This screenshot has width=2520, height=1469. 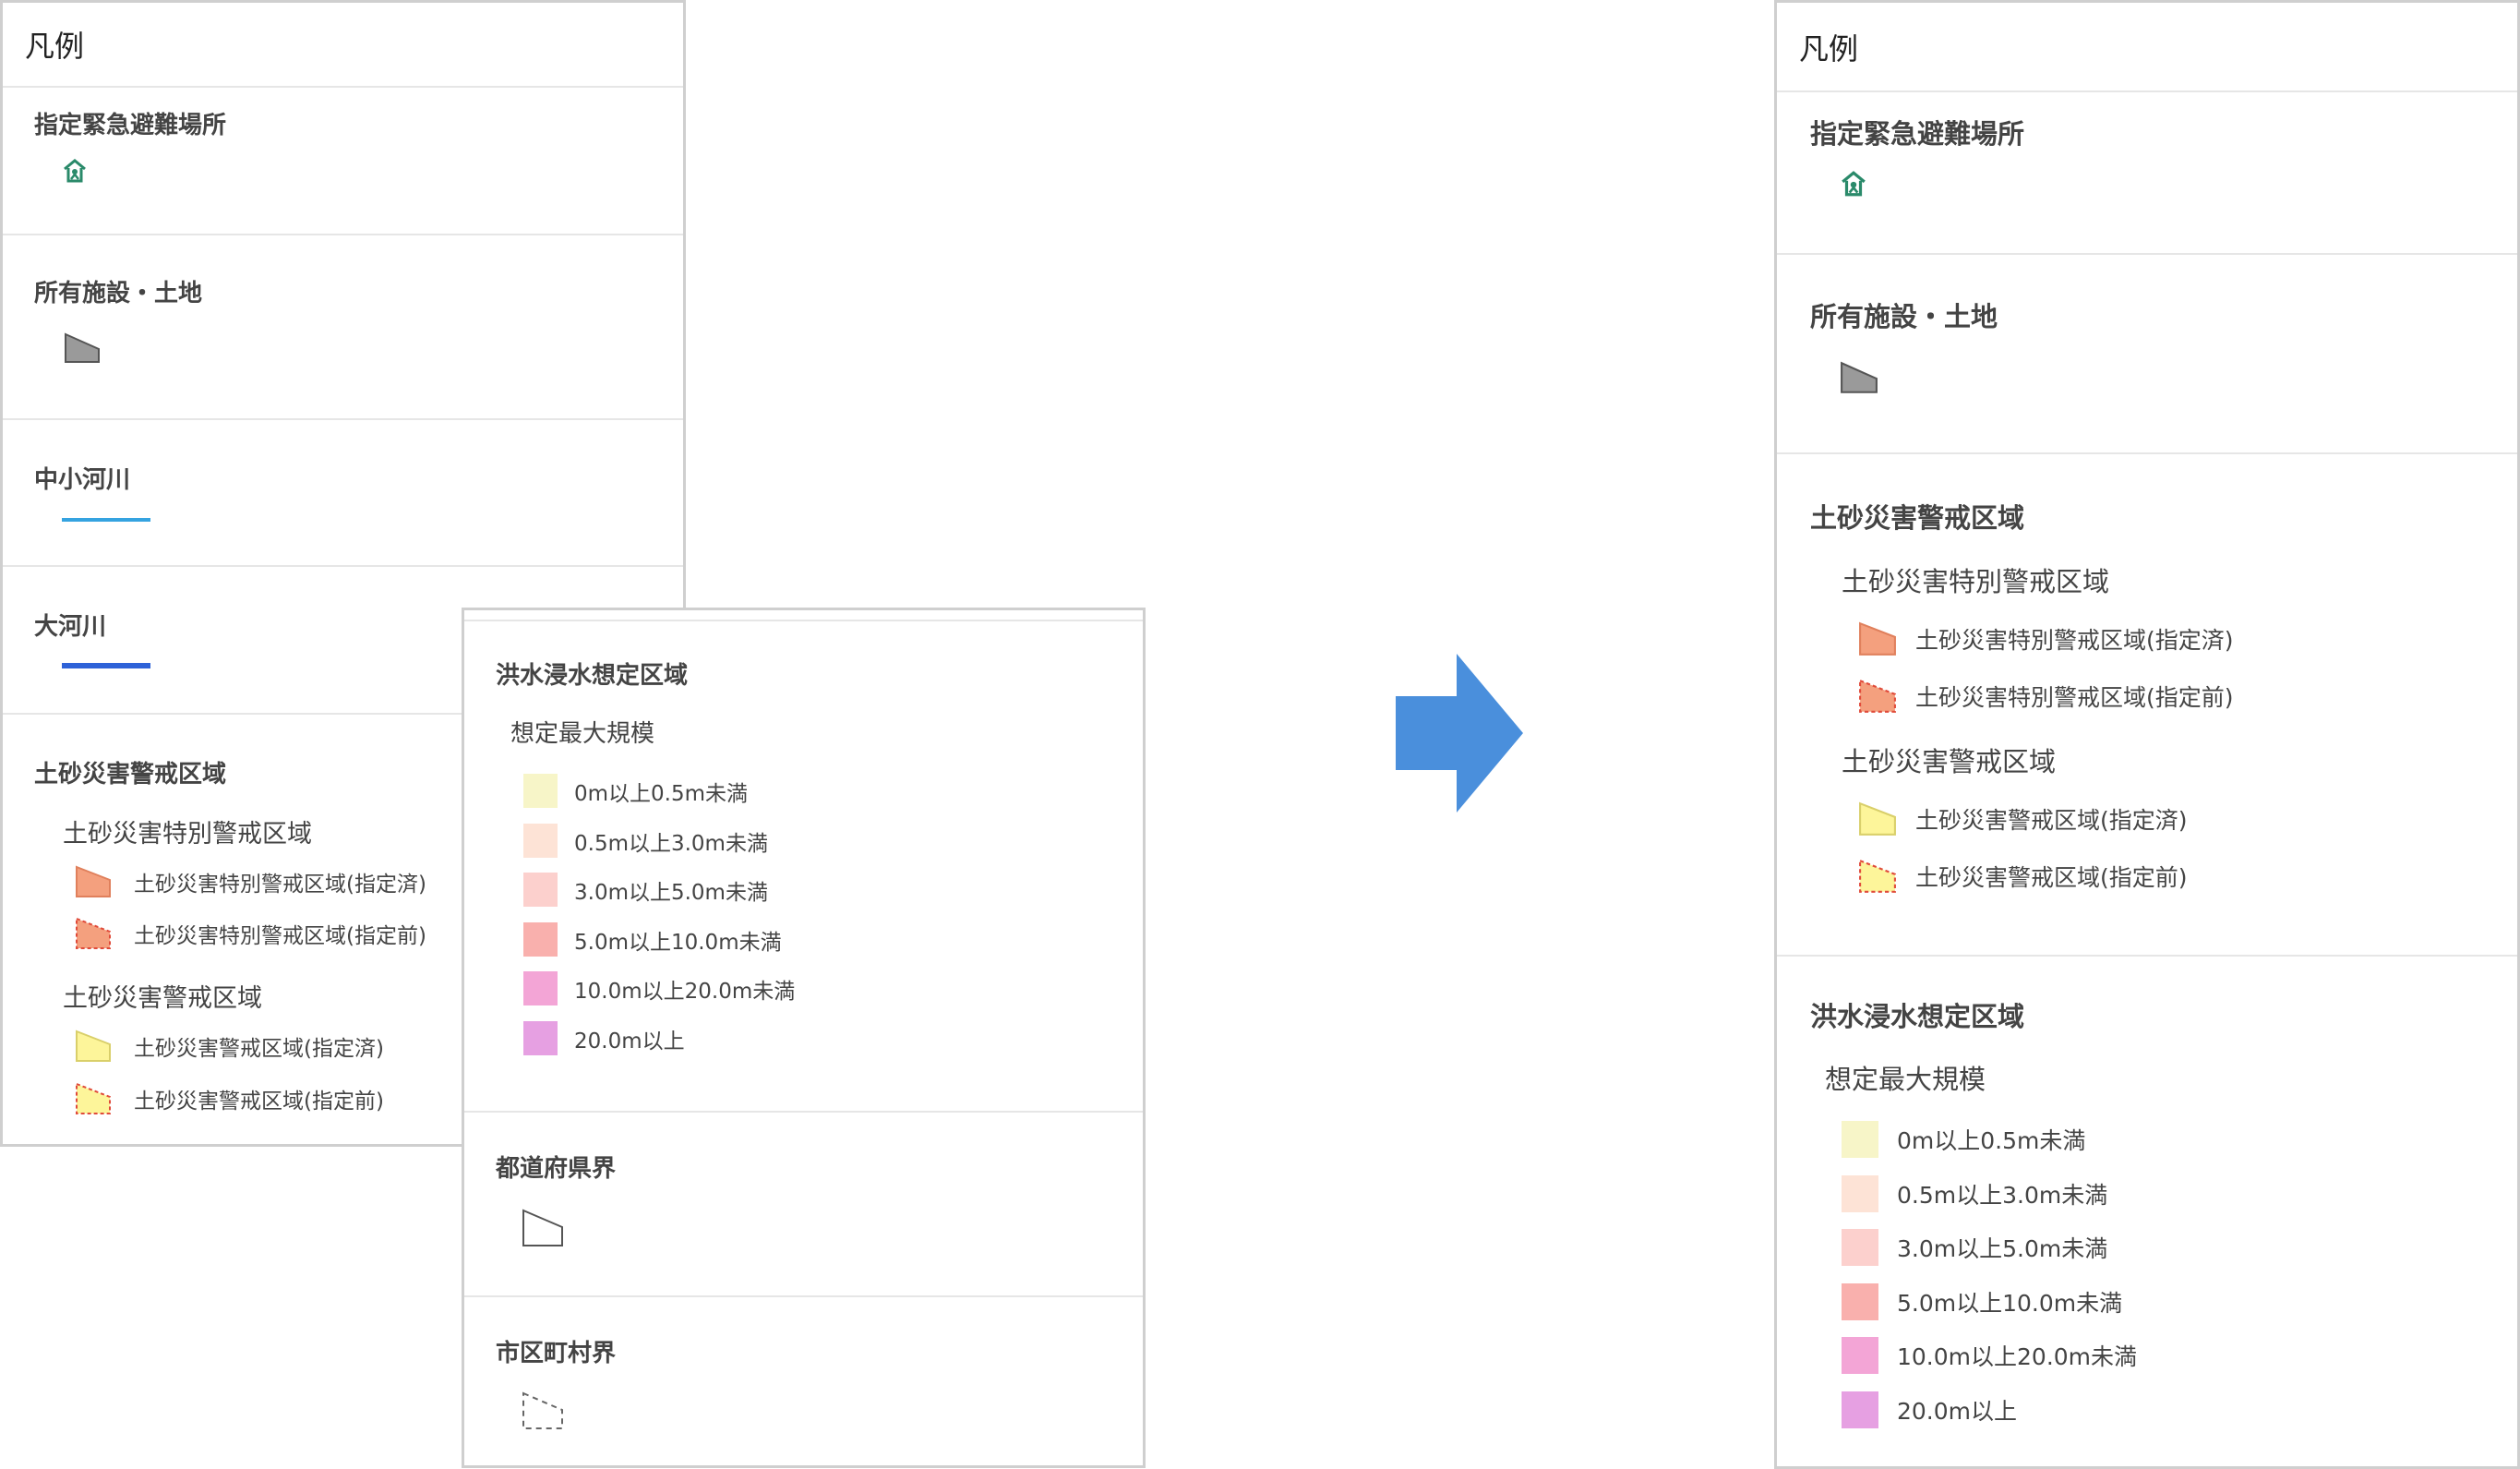 What do you see at coordinates (82, 480) in the screenshot?
I see `small-river-section-title: 中小河川` at bounding box center [82, 480].